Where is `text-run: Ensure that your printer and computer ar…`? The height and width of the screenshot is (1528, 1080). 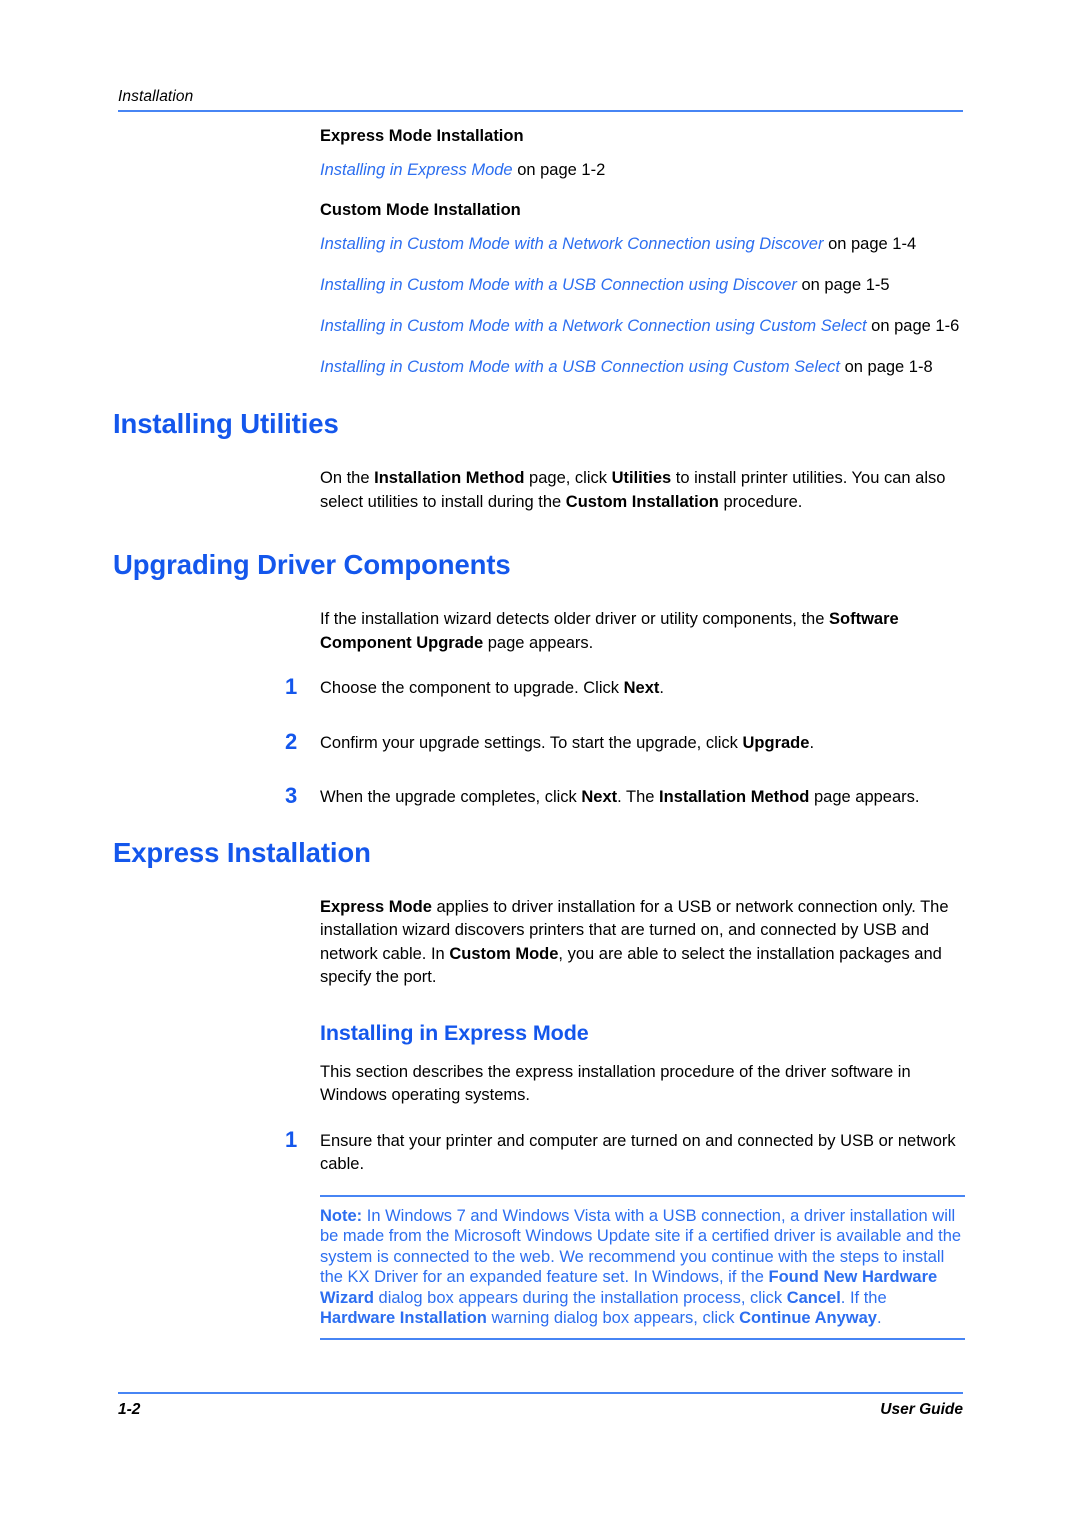 text-run: Ensure that your printer and computer ar… is located at coordinates (638, 1152).